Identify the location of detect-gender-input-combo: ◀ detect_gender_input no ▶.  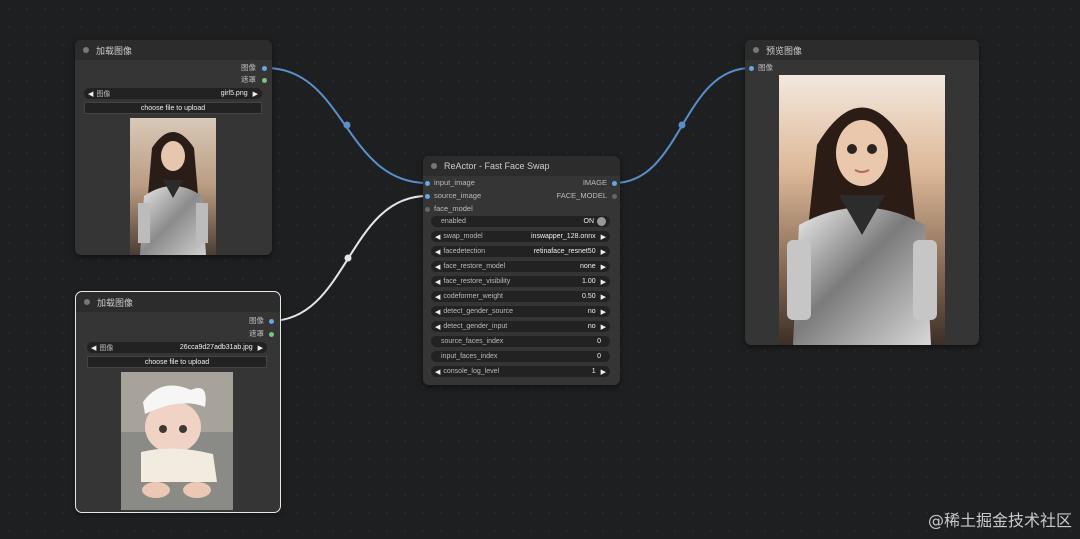
(520, 326).